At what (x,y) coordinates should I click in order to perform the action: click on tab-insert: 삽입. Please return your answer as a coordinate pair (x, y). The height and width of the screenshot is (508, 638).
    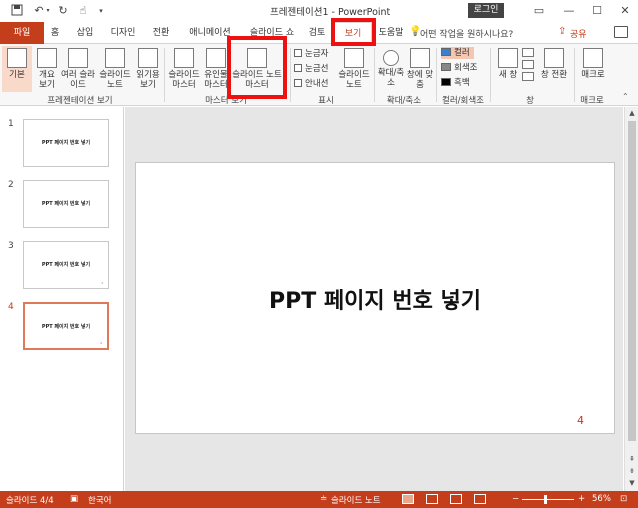
    Looking at the image, I should click on (85, 33).